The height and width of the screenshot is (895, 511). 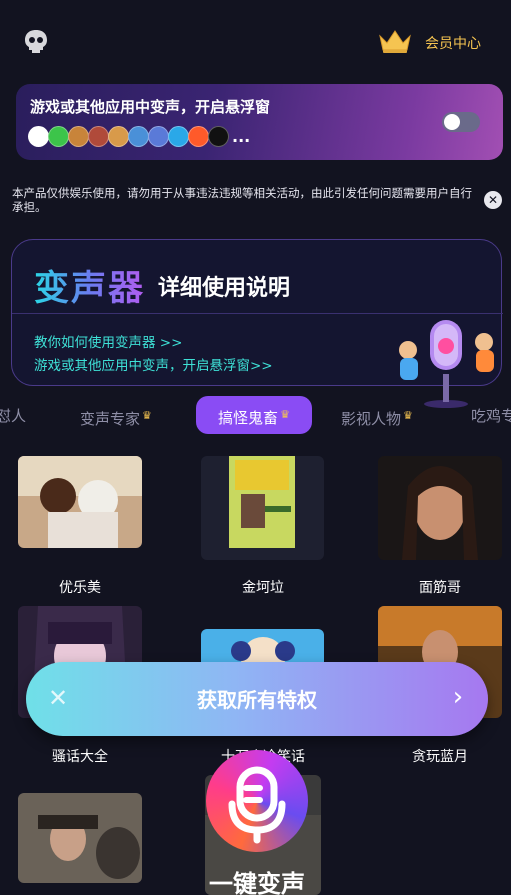 What do you see at coordinates (224, 288) in the screenshot?
I see `guide-title: 详细使用说明` at bounding box center [224, 288].